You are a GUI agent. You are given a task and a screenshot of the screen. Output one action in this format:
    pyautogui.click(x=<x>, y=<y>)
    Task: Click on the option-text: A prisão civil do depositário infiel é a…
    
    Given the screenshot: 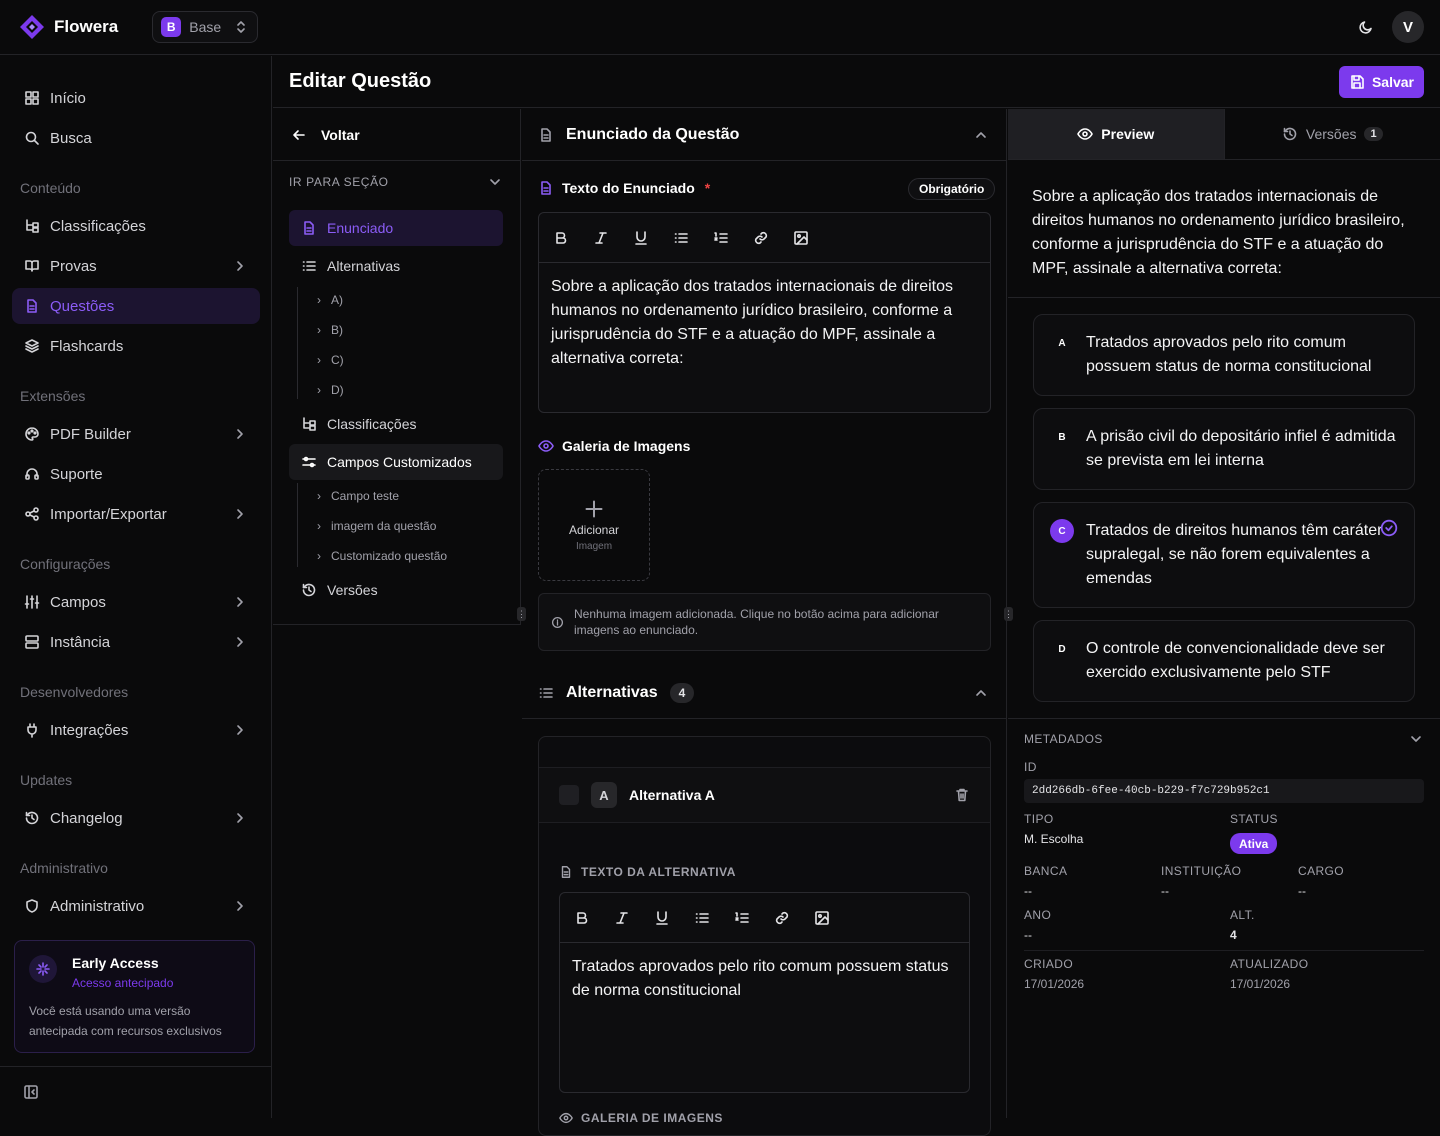 What is the action you would take?
    pyautogui.click(x=1241, y=449)
    